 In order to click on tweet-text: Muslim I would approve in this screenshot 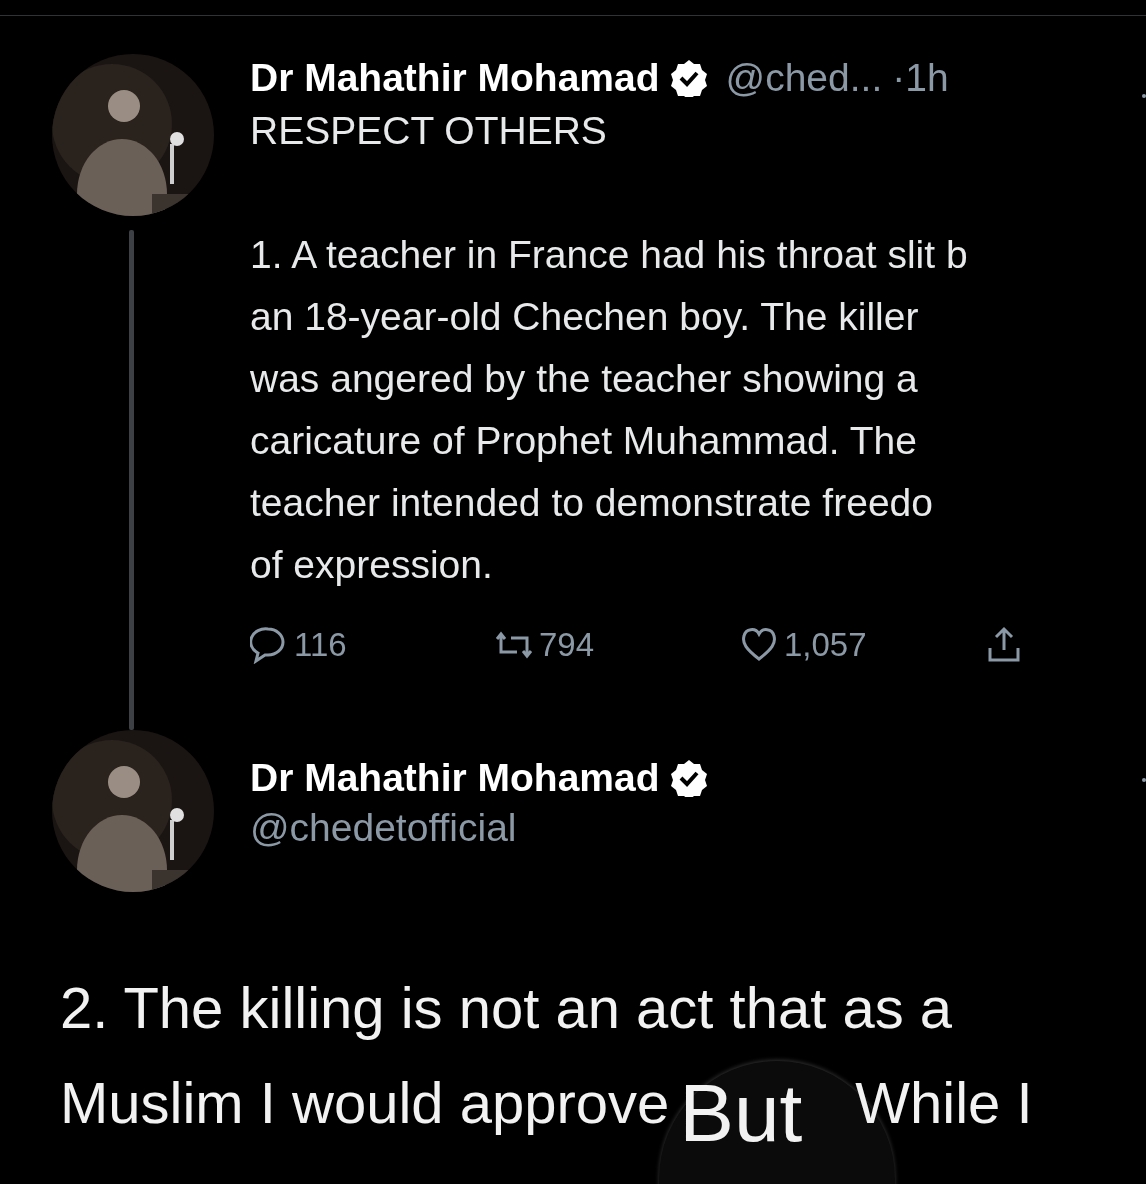, I will do `click(365, 1102)`.